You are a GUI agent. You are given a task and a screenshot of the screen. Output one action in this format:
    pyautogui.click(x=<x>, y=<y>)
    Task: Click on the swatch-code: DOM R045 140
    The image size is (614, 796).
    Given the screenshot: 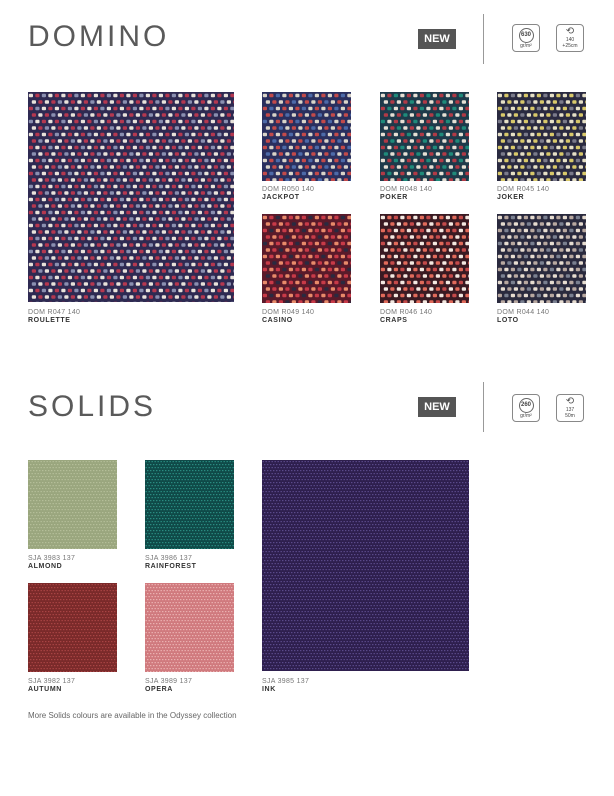 What is the action you would take?
    pyautogui.click(x=523, y=189)
    